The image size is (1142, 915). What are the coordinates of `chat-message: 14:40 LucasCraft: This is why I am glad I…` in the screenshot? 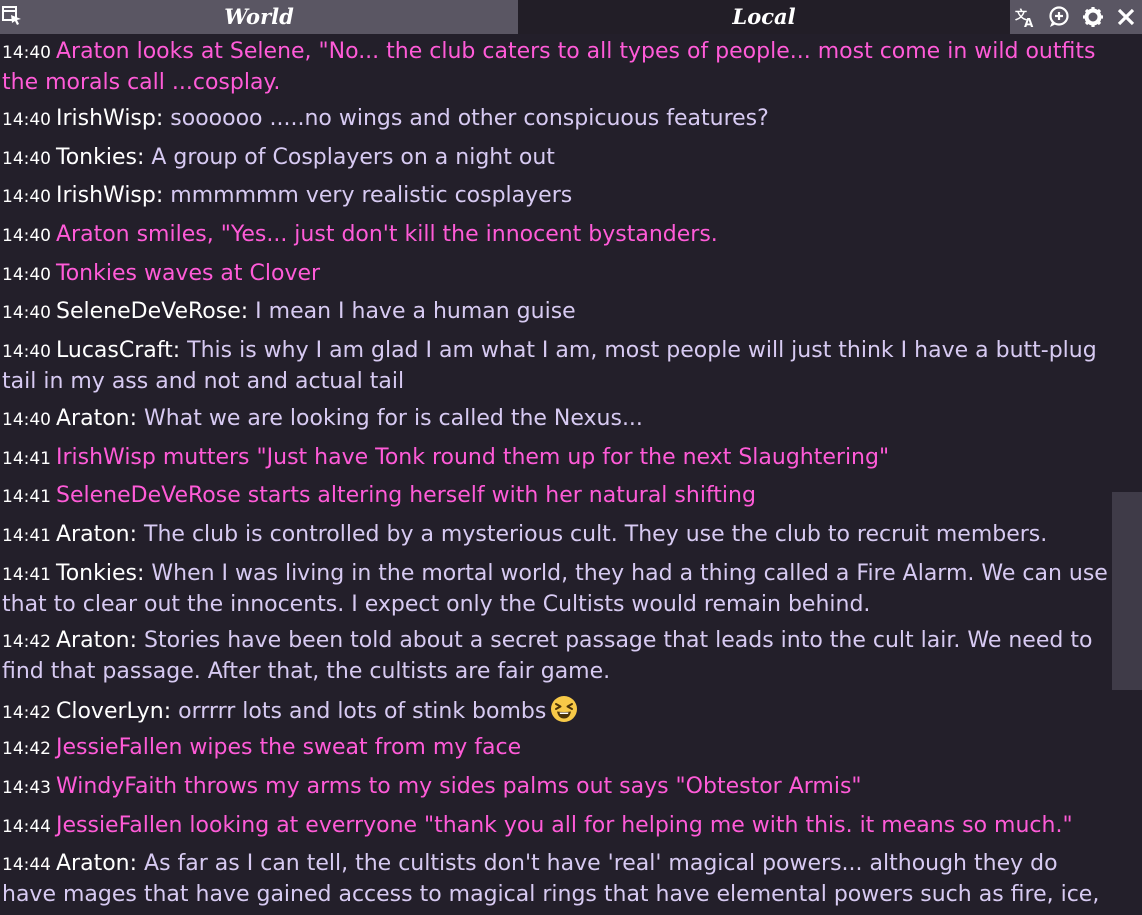 It's located at (555, 366).